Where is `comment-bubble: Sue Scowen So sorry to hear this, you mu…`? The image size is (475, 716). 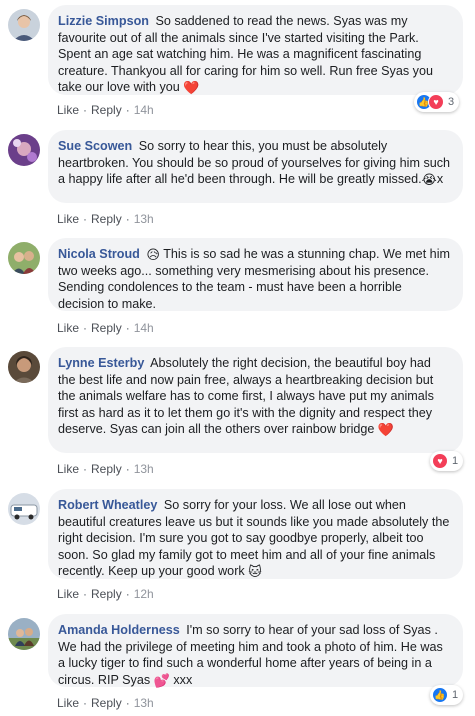 comment-bubble: Sue Scowen So sorry to hear this, you mu… is located at coordinates (255, 166).